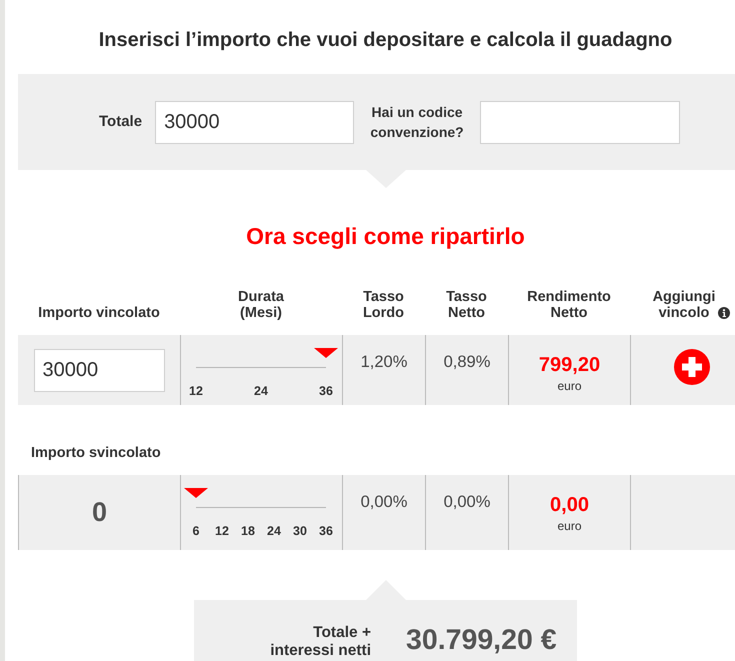 This screenshot has width=735, height=661. Describe the element at coordinates (261, 374) in the screenshot. I see `duration-slider: 12 24 36` at that location.